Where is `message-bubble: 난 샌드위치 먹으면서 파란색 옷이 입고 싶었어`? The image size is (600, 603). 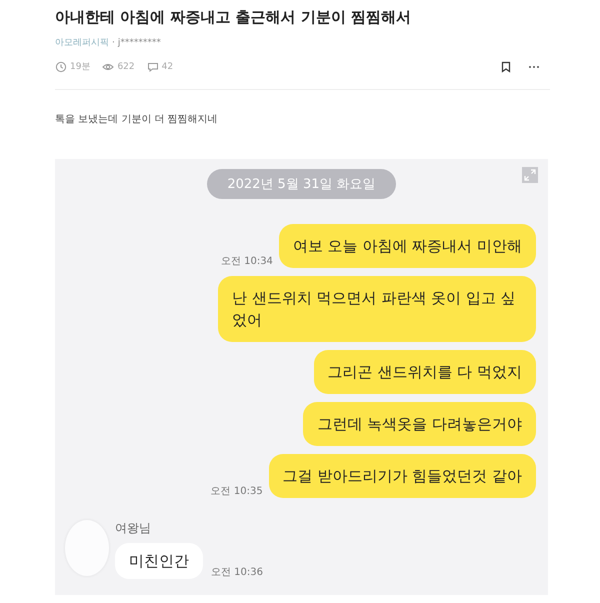
message-bubble: 난 샌드위치 먹으면서 파란색 옷이 입고 싶었어 is located at coordinates (377, 309).